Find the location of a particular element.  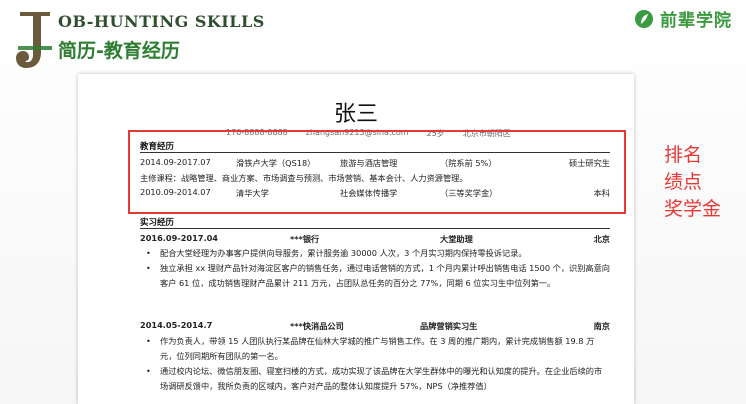

job-company: ***快消品公司 is located at coordinates (317, 326).